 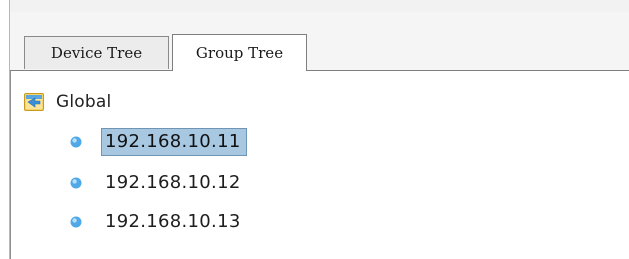 I want to click on tab-group-tree-label: Group Tree, so click(x=239, y=53).